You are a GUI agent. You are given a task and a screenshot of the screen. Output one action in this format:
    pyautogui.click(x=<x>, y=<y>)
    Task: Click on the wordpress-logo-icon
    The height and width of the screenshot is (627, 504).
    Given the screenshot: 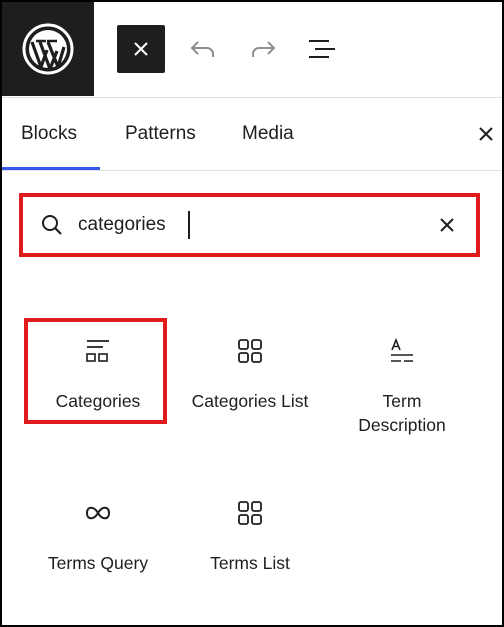 What is the action you would take?
    pyautogui.click(x=48, y=49)
    